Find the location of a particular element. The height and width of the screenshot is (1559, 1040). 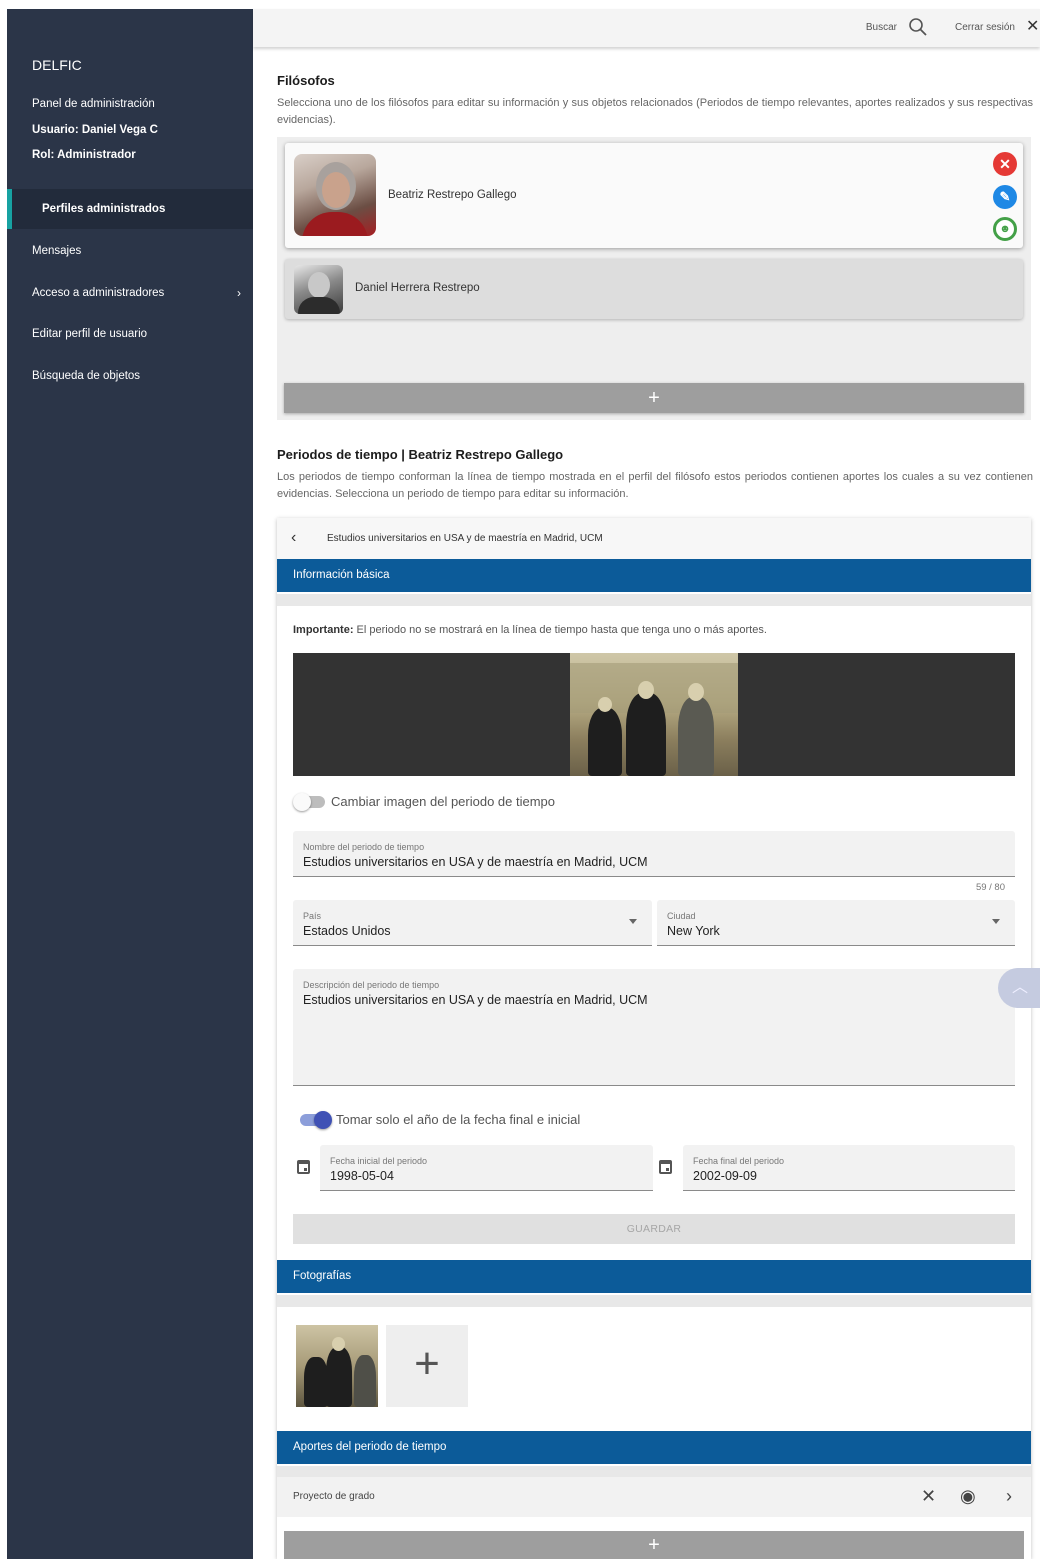

start-date-field: Fecha inicial del periodo 1998-05-04 is located at coordinates (486, 1168).